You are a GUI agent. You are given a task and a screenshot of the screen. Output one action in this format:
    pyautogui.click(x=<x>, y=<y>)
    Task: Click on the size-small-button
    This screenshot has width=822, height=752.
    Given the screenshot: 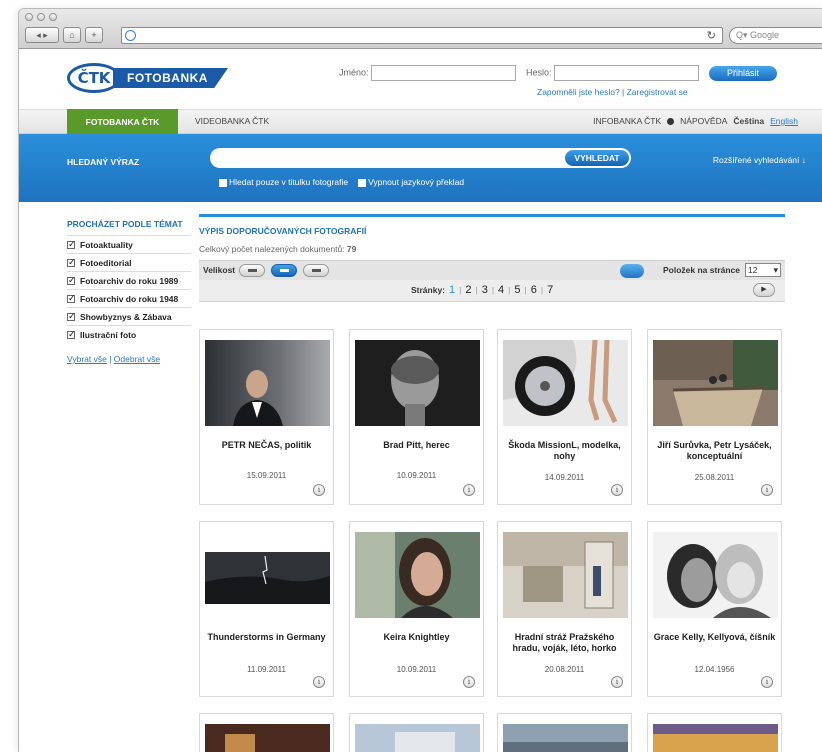 What is the action you would take?
    pyautogui.click(x=252, y=270)
    